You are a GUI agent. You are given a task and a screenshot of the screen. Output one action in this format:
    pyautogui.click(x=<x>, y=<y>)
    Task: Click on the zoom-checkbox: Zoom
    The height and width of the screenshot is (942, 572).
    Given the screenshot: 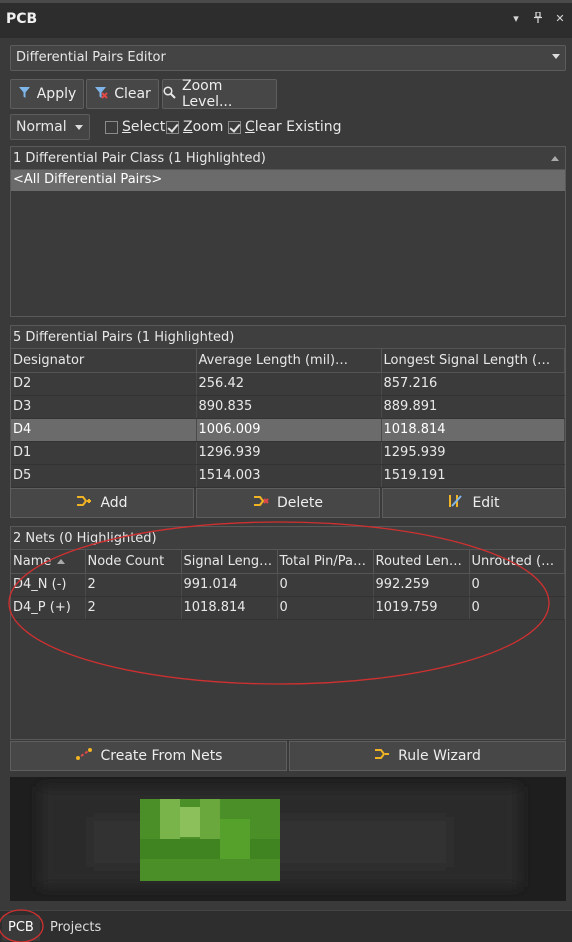 What is the action you would take?
    pyautogui.click(x=194, y=127)
    